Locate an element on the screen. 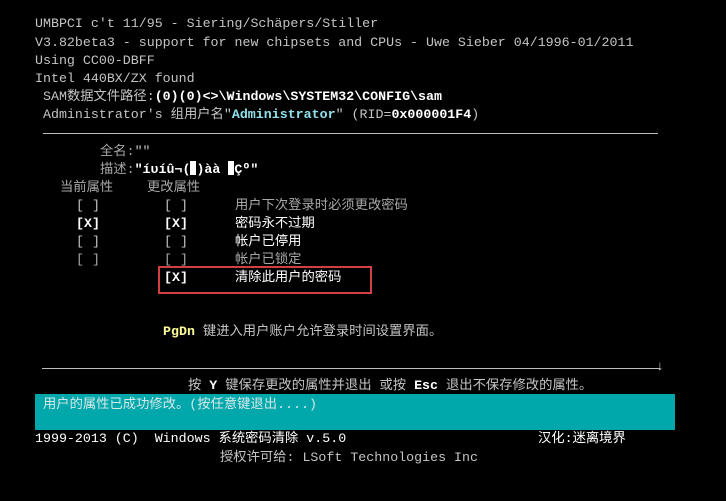  scroll-down-arrow-icon: ↓ is located at coordinates (660, 366).